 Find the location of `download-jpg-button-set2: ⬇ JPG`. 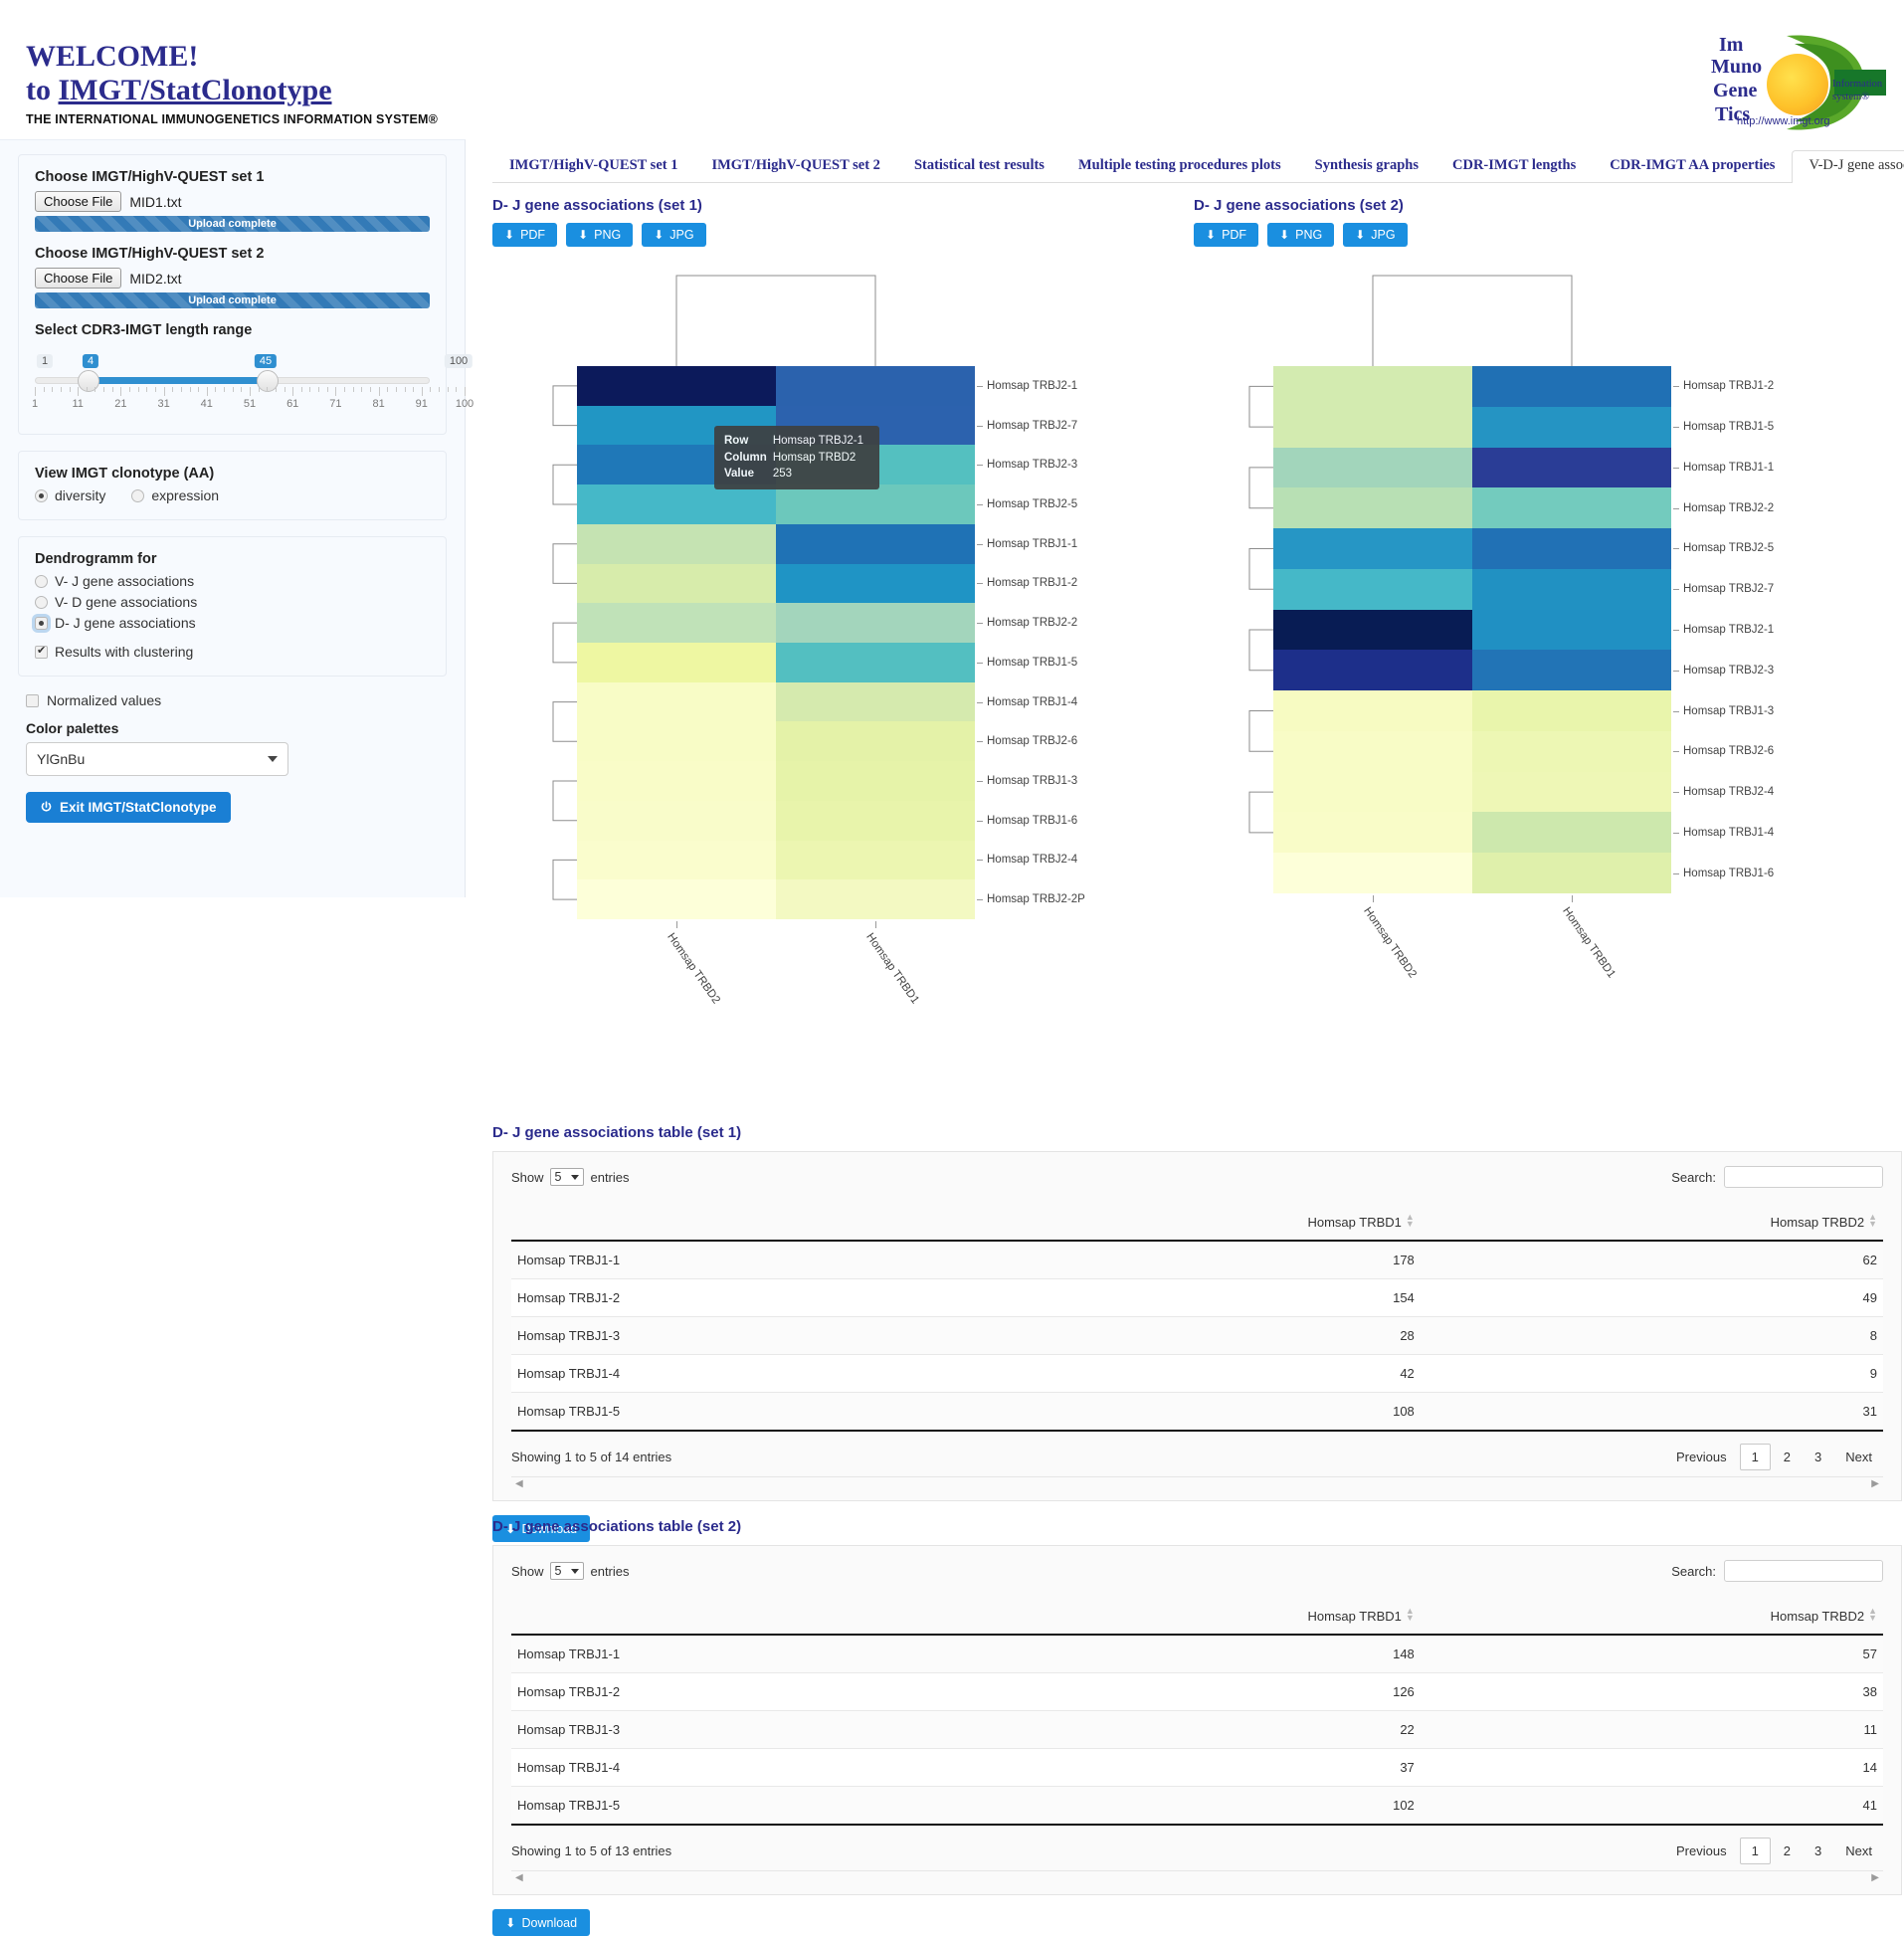

download-jpg-button-set2: ⬇ JPG is located at coordinates (1376, 235).